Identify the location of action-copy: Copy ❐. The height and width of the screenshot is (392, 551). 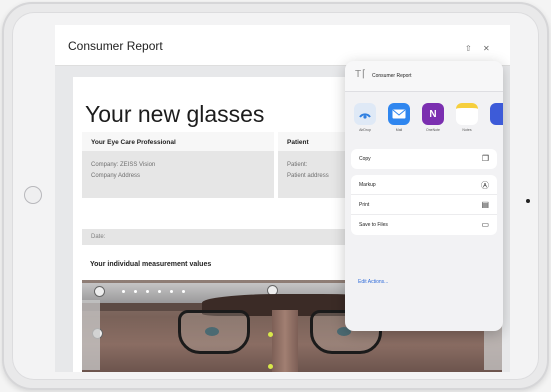
(424, 159).